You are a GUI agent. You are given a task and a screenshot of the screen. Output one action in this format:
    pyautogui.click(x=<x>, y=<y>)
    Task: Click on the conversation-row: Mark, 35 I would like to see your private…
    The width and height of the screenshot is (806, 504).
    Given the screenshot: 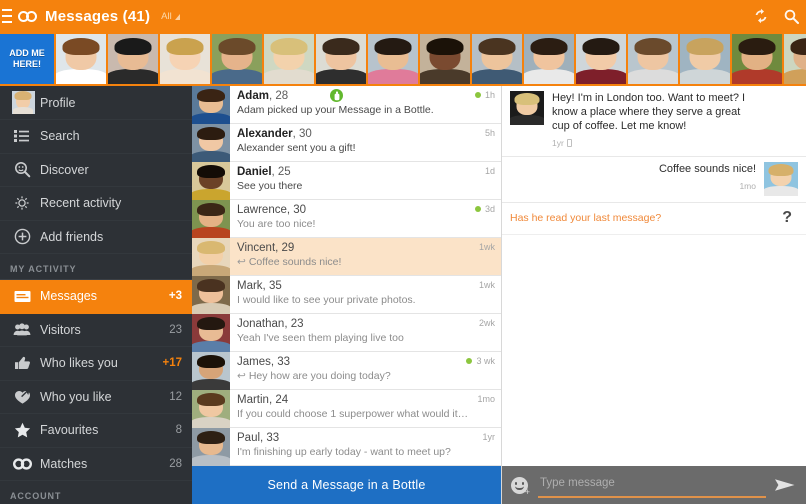 What is the action you would take?
    pyautogui.click(x=346, y=295)
    